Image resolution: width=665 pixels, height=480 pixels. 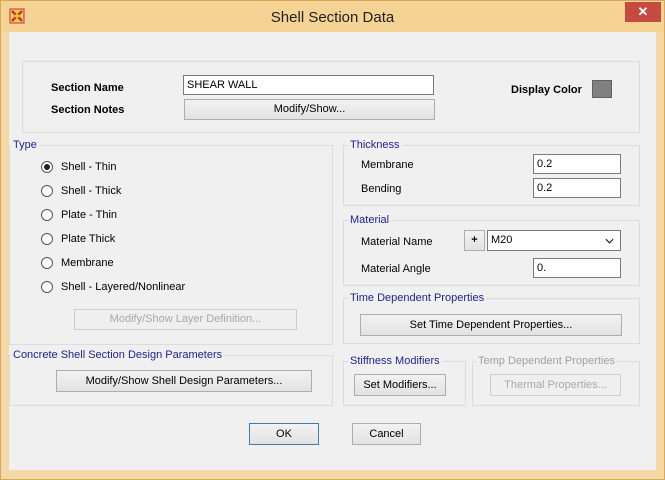 What do you see at coordinates (397, 242) in the screenshot?
I see `material-name-label: Material Name` at bounding box center [397, 242].